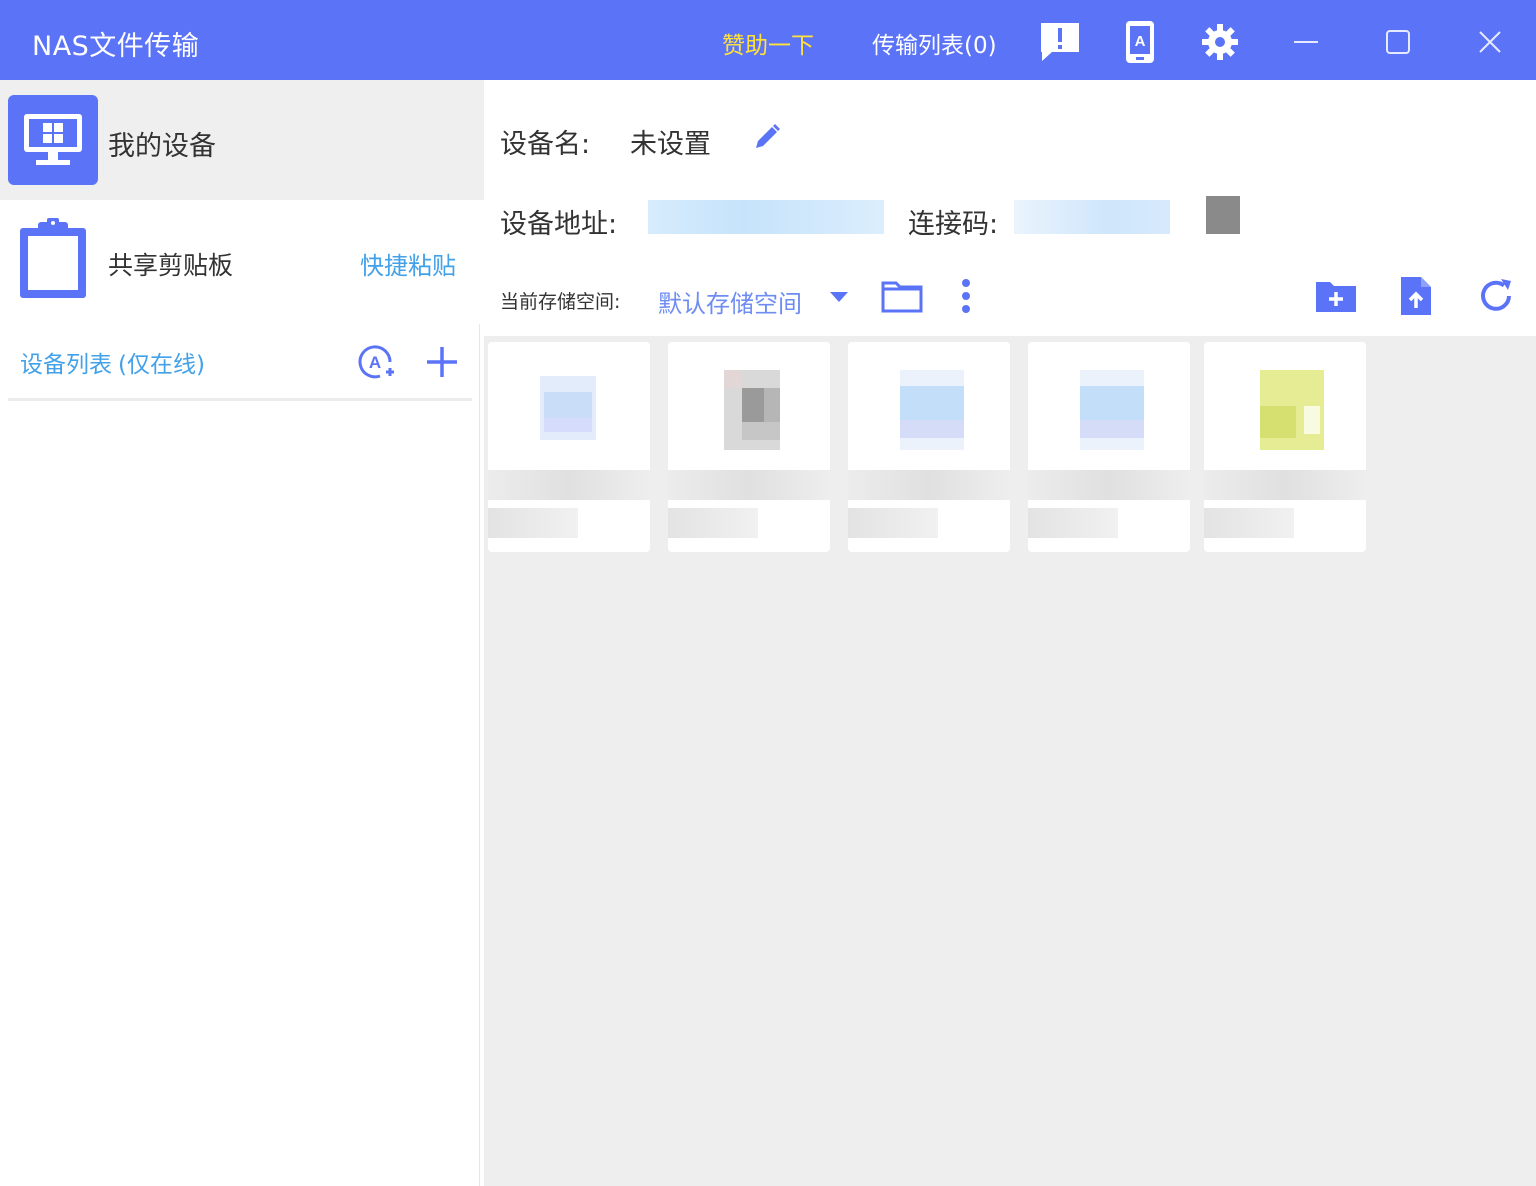 This screenshot has width=1536, height=1186. I want to click on device-list-label: 设备列表, so click(66, 365).